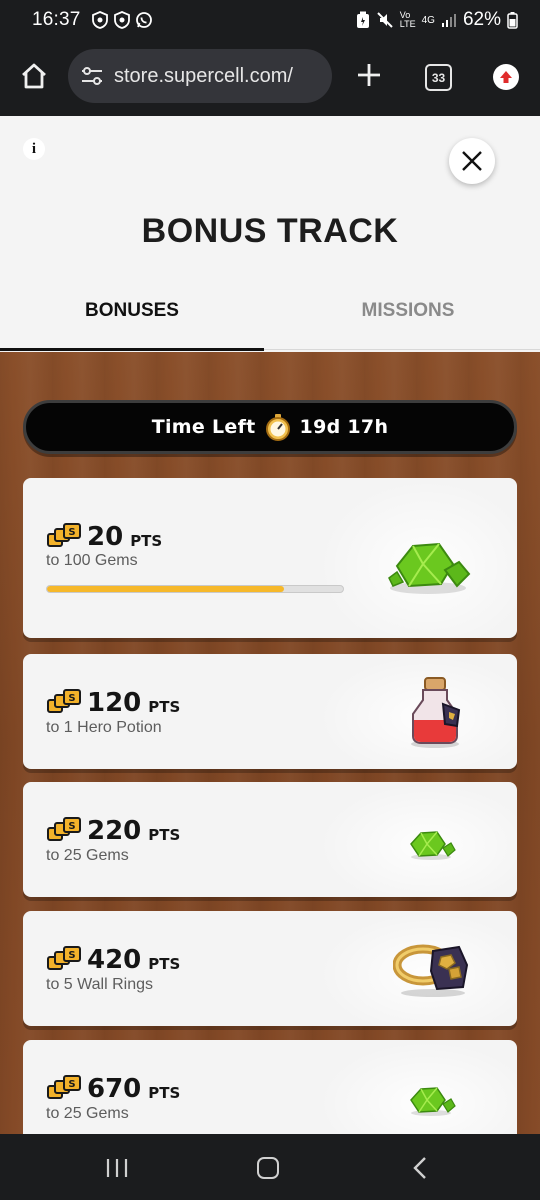  What do you see at coordinates (277, 427) in the screenshot?
I see `stopwatch-icon` at bounding box center [277, 427].